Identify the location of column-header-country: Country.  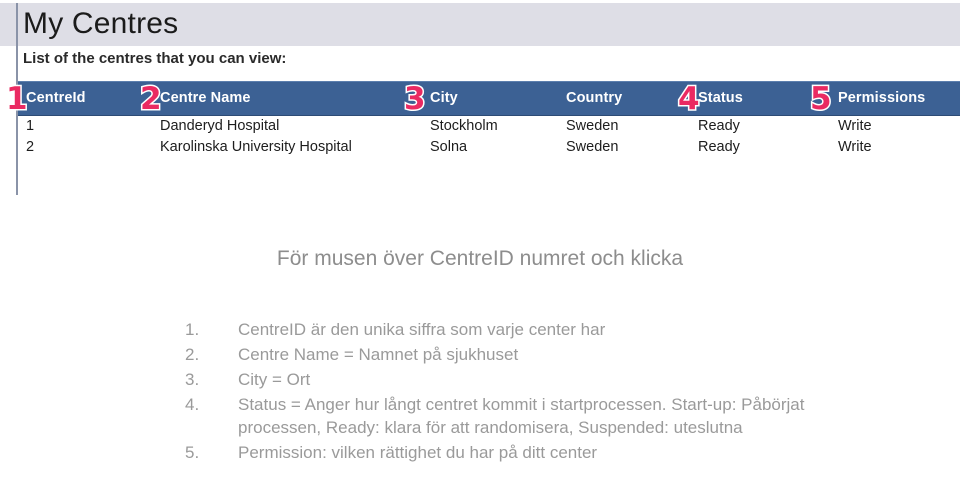
(594, 98).